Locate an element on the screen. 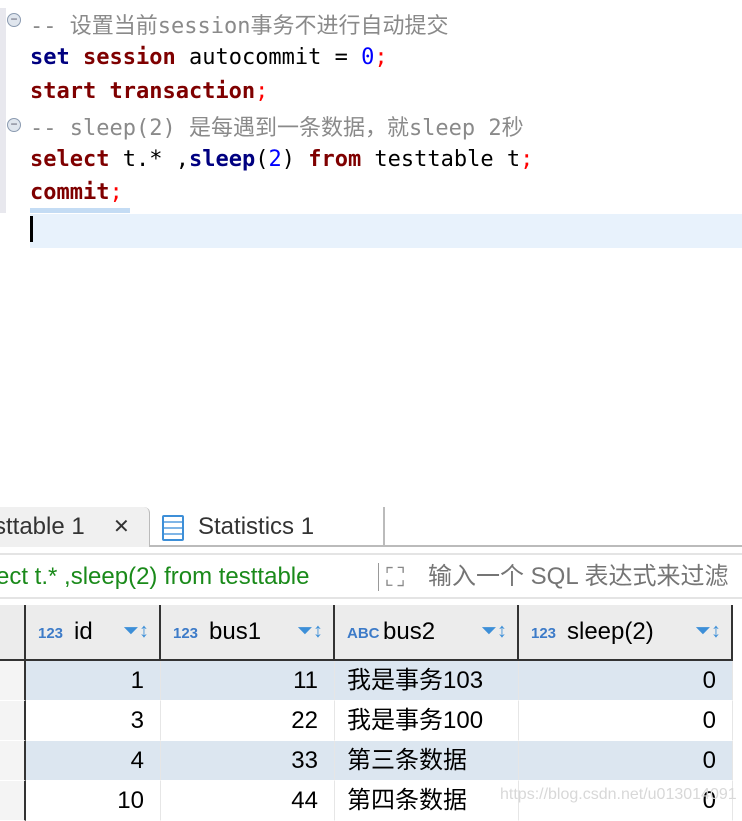 The image size is (742, 821). tab-testtable: sttable 1 ✕ is located at coordinates (75, 527).